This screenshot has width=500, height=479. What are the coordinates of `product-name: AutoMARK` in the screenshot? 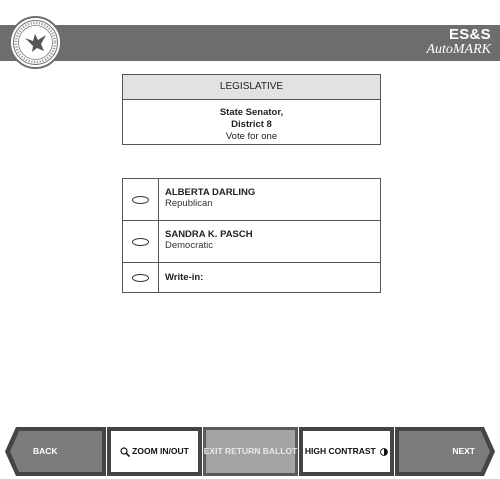 It's located at (458, 49).